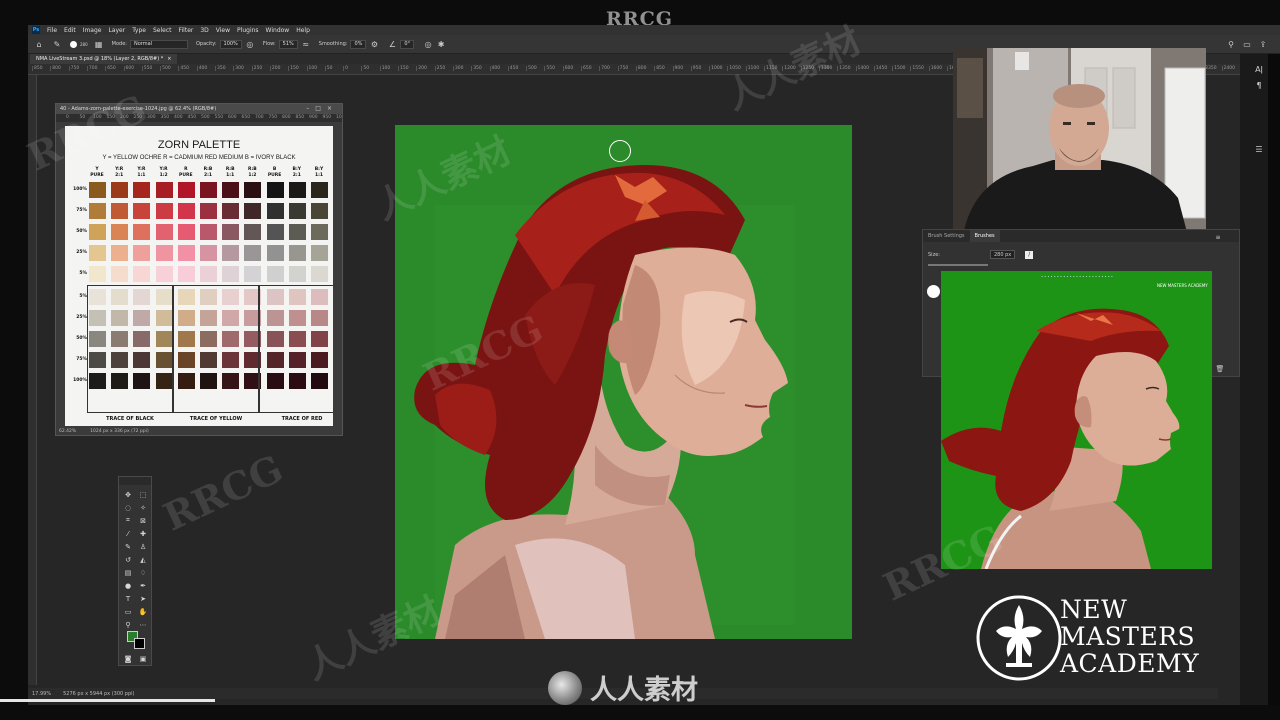 This screenshot has width=1280, height=720. I want to click on panel-menu-icon: ≡, so click(1218, 237).